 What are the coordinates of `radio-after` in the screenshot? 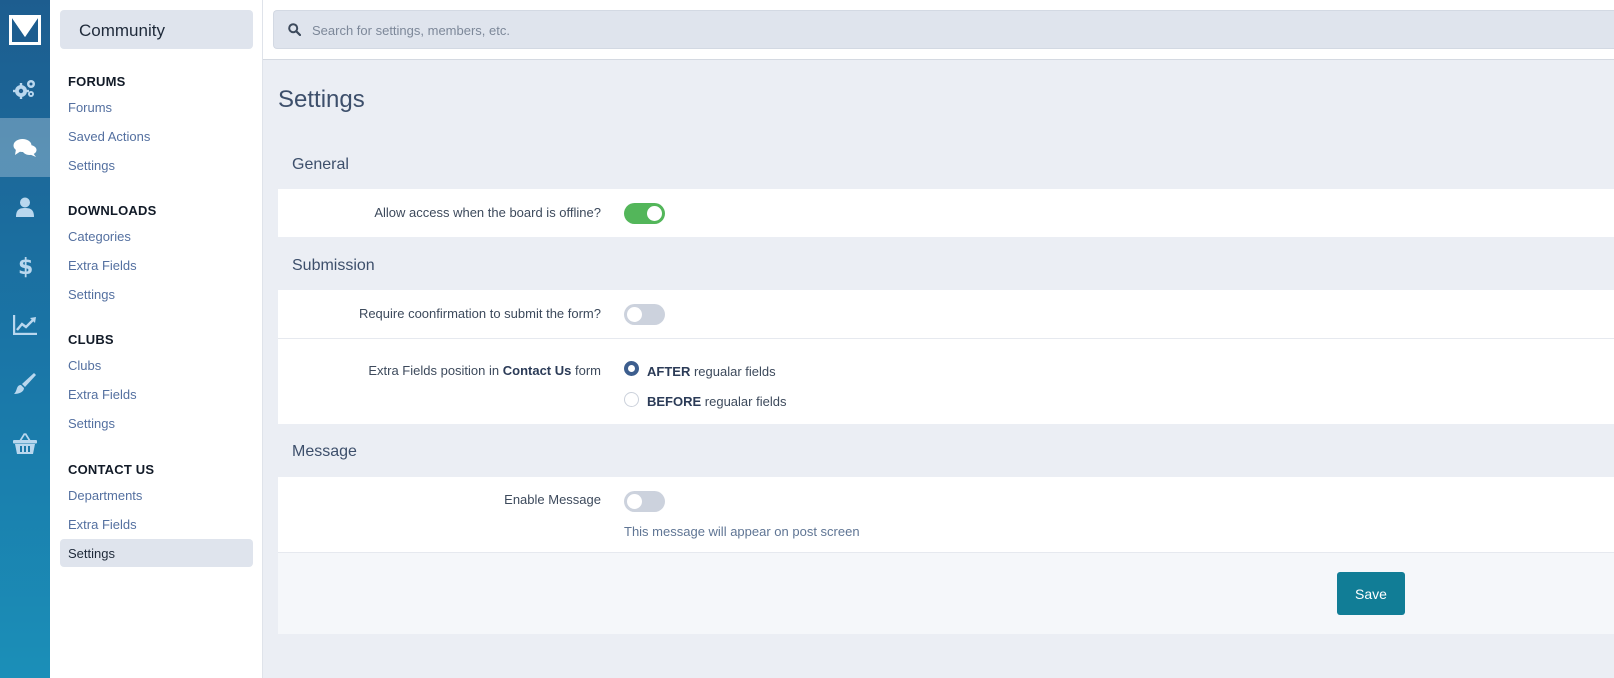 It's located at (631, 368).